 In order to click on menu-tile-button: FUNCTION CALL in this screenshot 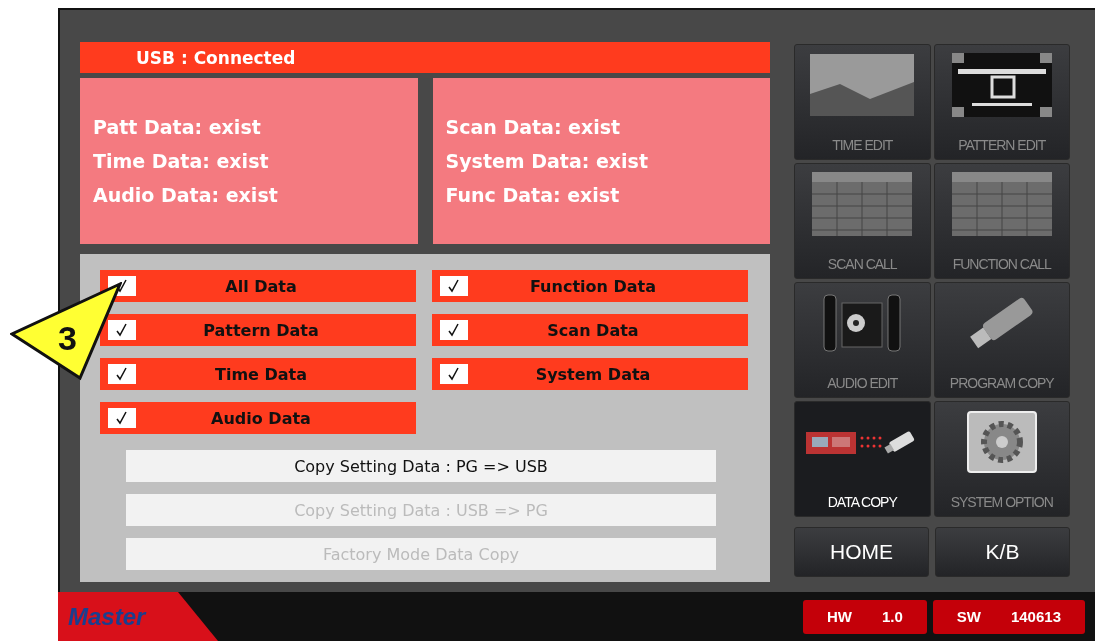, I will do `click(1001, 221)`.